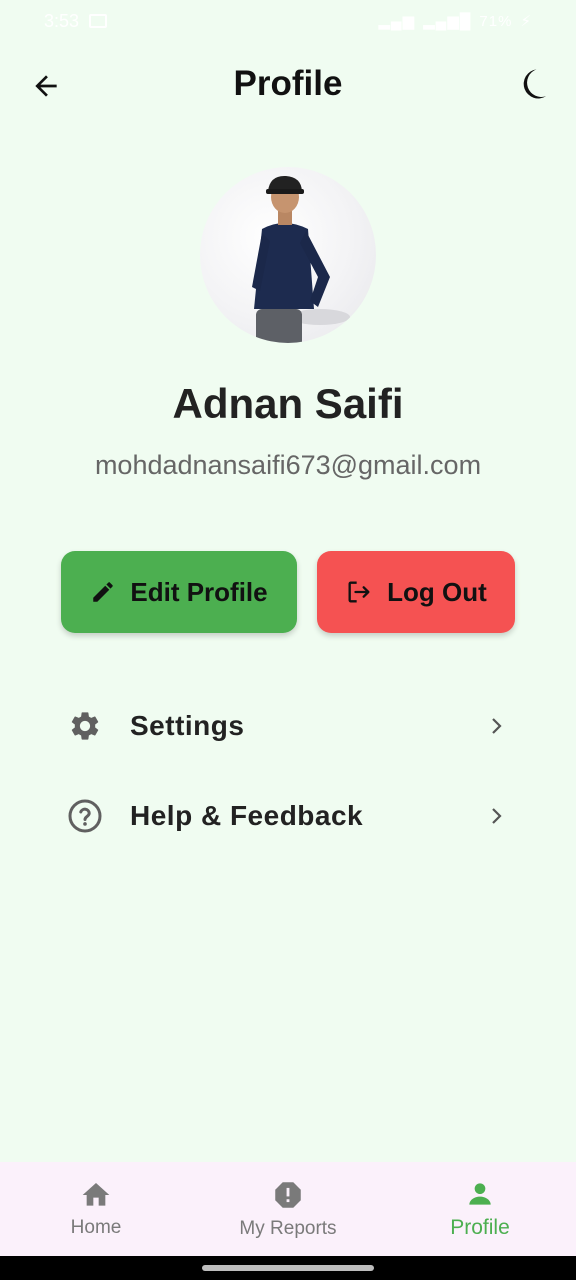  What do you see at coordinates (199, 591) in the screenshot?
I see `edit-profile-label: Edit Profile` at bounding box center [199, 591].